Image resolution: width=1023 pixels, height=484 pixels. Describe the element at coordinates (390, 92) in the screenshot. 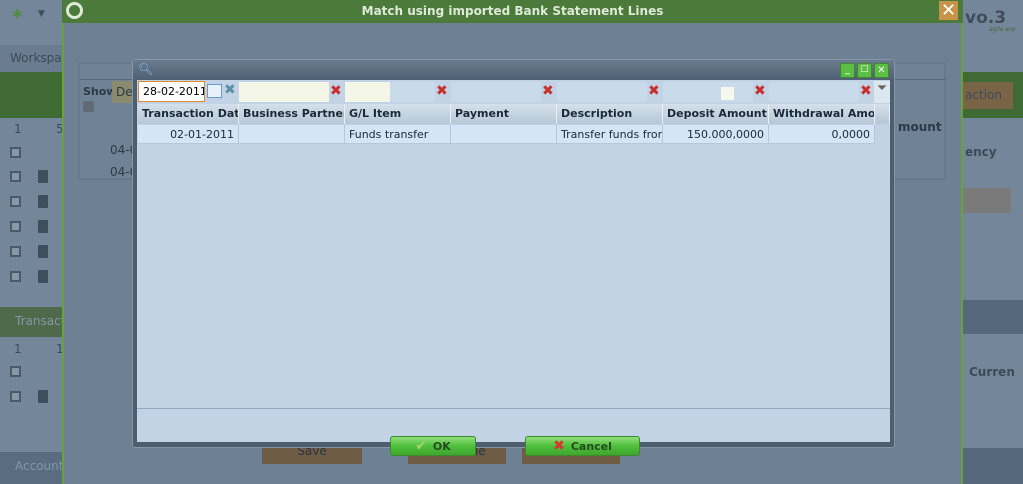

I see `gl-item-filter` at that location.